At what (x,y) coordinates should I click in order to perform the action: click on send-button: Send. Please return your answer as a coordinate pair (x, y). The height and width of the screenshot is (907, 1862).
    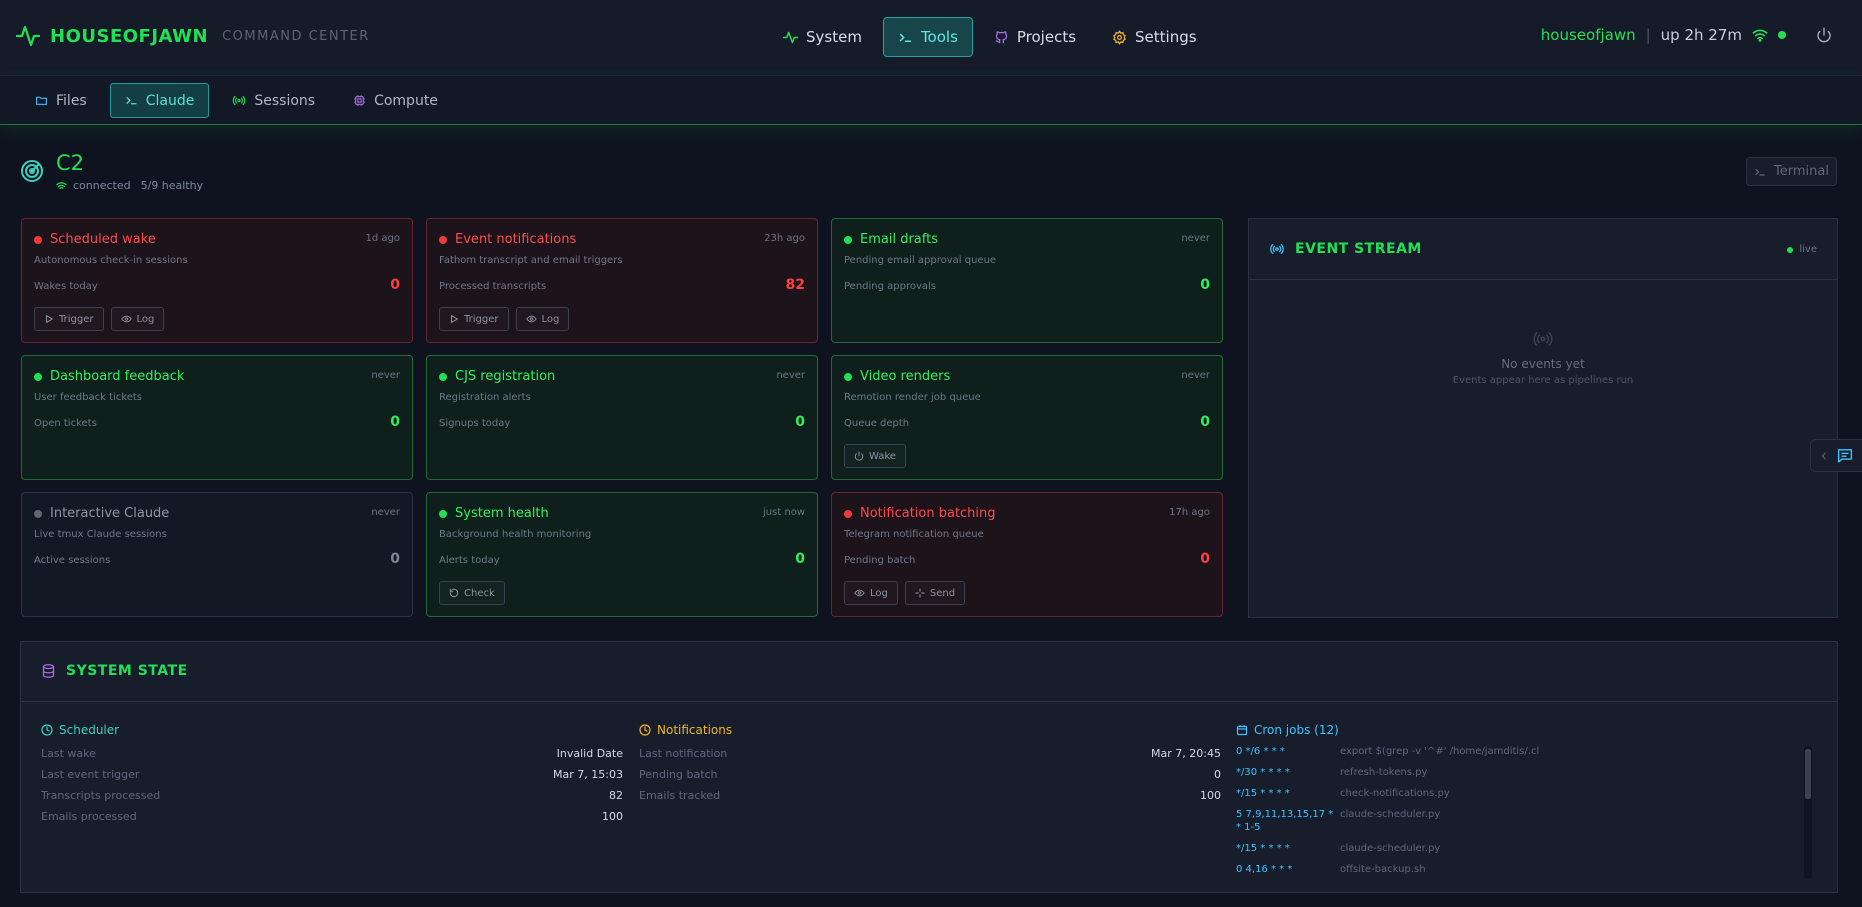
    Looking at the image, I should click on (935, 593).